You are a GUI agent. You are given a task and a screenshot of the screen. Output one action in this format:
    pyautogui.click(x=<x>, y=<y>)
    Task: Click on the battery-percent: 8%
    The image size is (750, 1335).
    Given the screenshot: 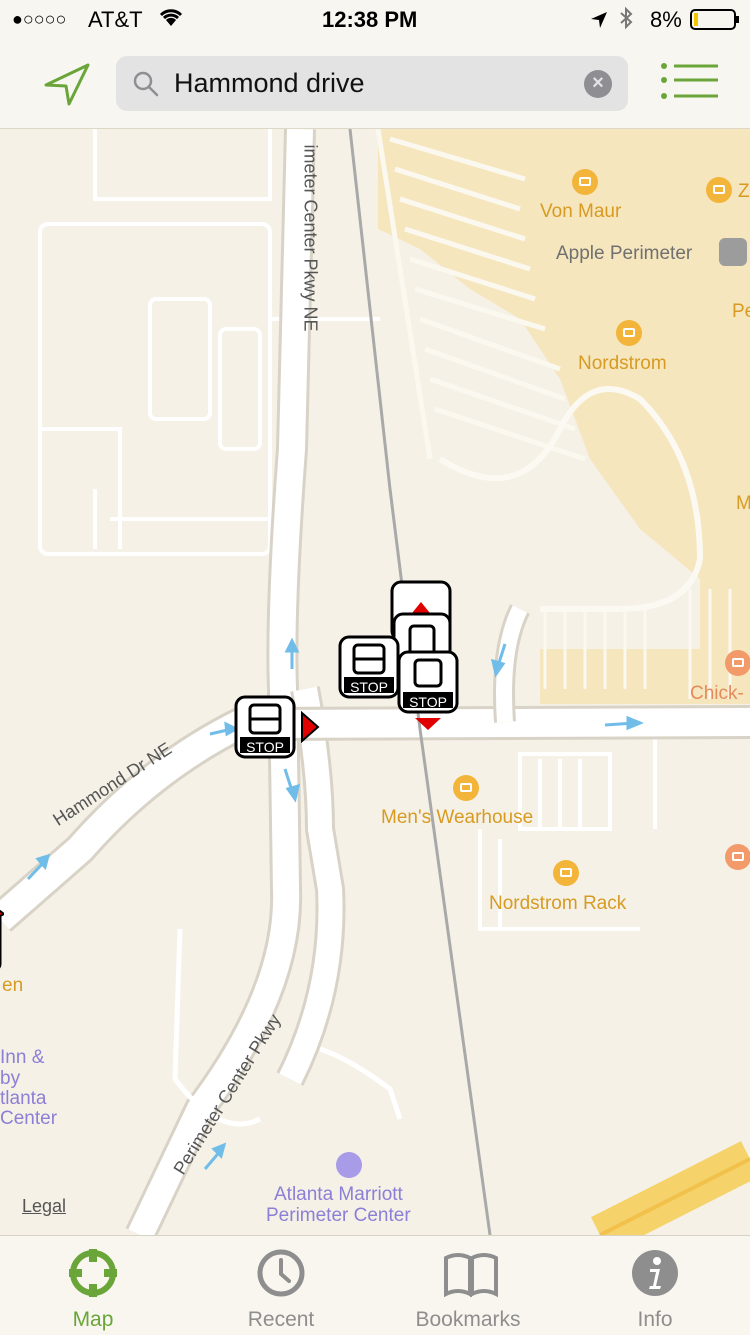 What is the action you would take?
    pyautogui.click(x=666, y=19)
    